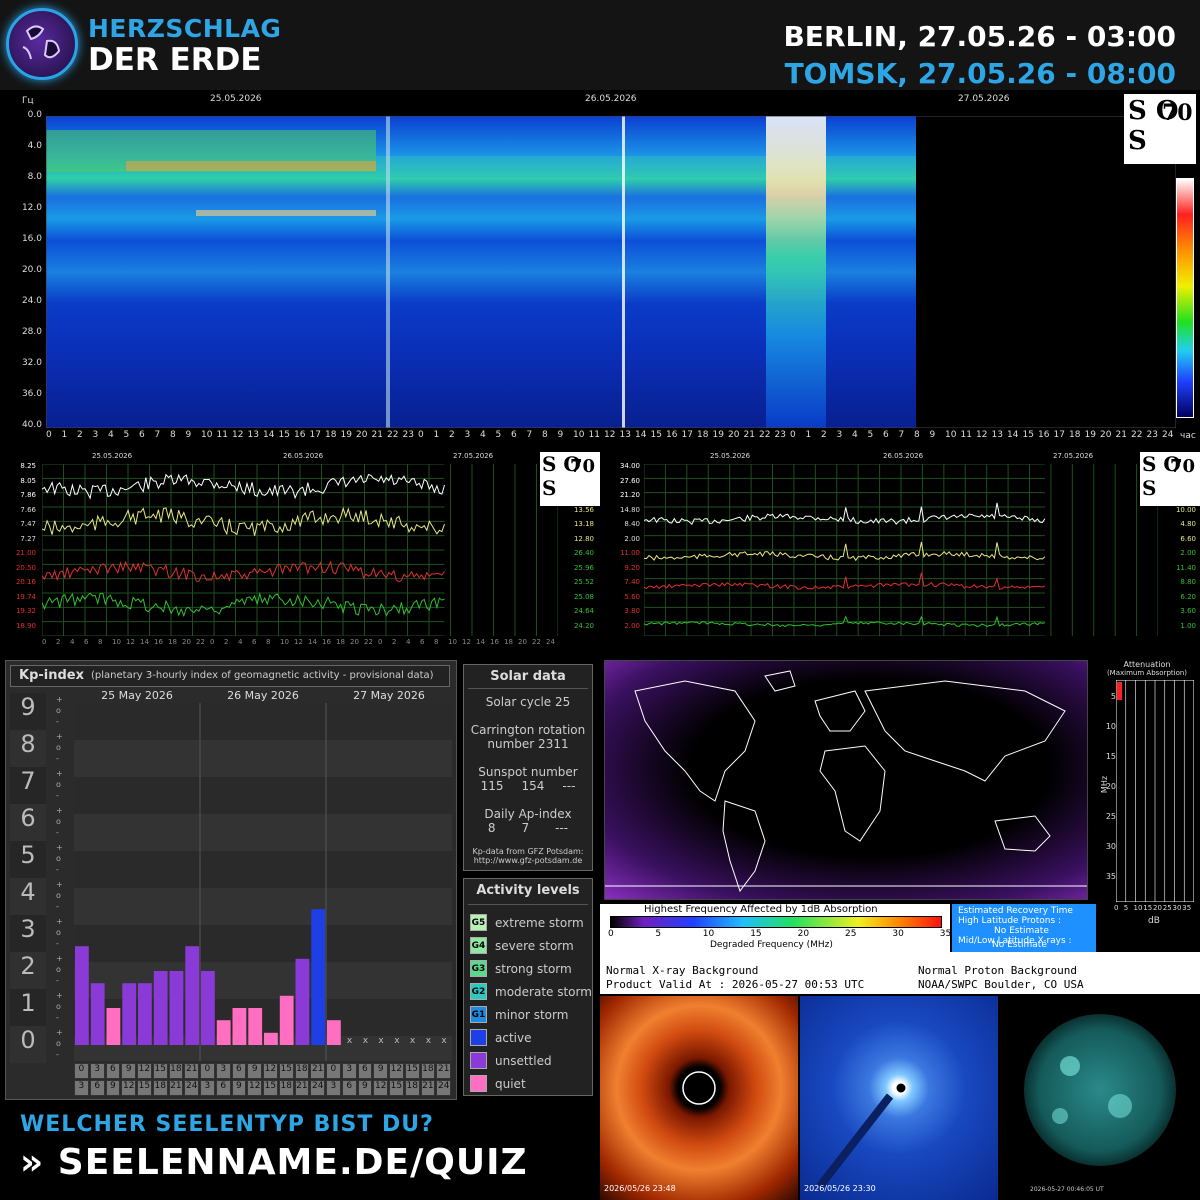 Image resolution: width=1200 pixels, height=1200 pixels. Describe the element at coordinates (253, 435) in the screenshot. I see `spectrogram-hour-tick: 13` at that location.